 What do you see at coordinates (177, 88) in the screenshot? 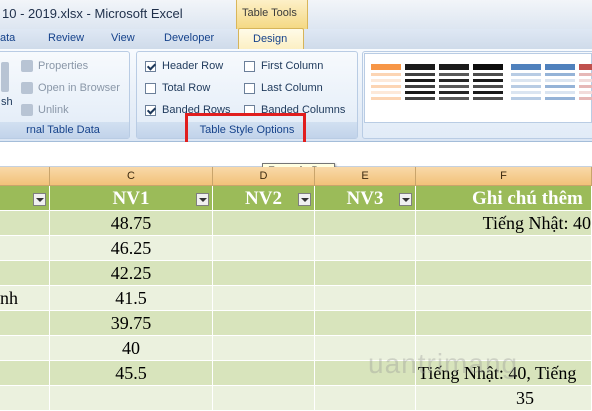
I see `total-row-checkbox: Total Row` at bounding box center [177, 88].